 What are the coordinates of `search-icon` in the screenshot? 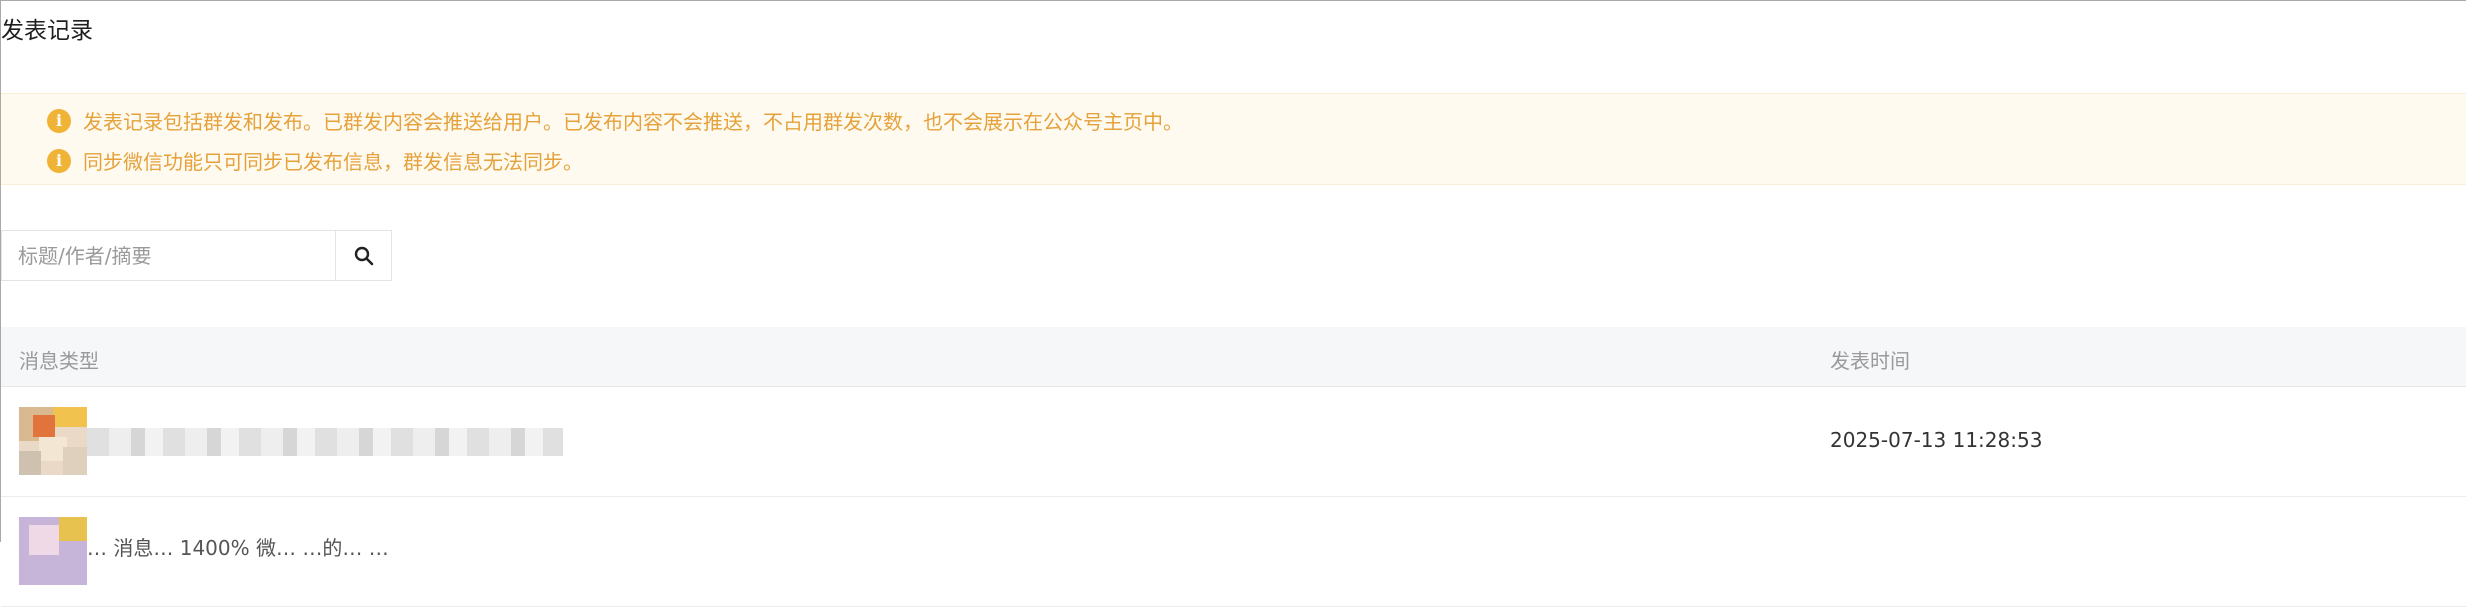 It's located at (363, 255).